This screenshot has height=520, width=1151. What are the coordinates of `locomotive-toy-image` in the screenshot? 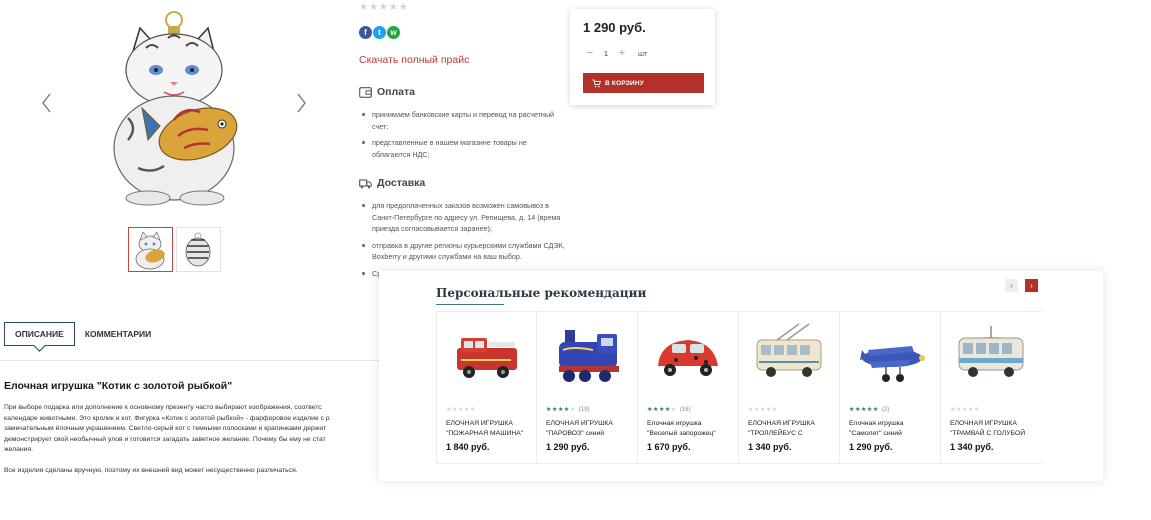 It's located at (587, 359).